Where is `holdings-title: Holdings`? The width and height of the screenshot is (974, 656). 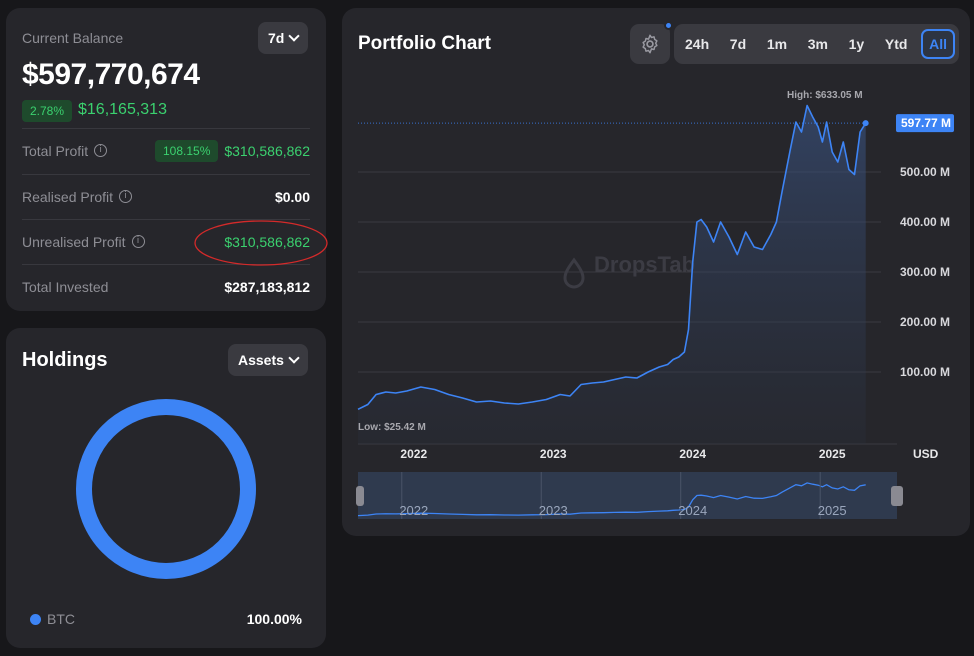 holdings-title: Holdings is located at coordinates (65, 360).